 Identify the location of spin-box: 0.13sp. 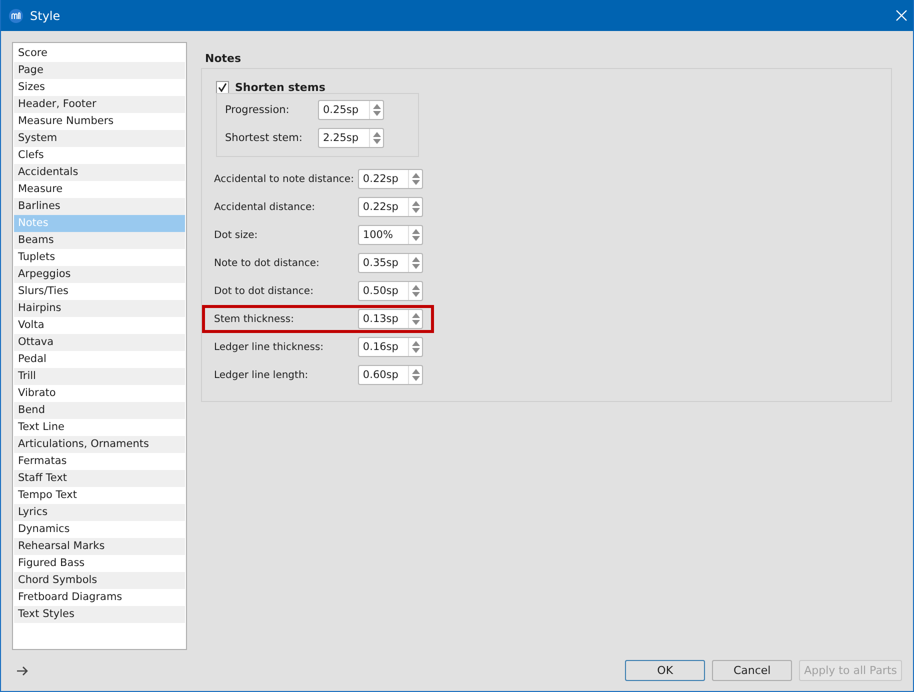
(390, 319).